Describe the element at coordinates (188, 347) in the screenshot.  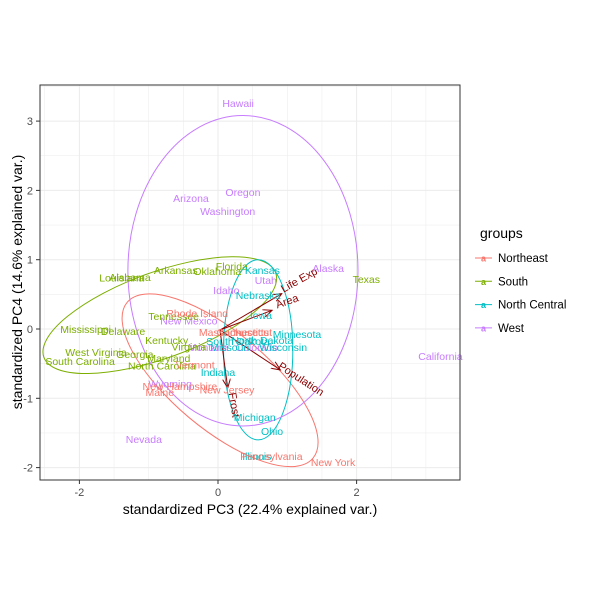
I see `state-label: Virginia` at that location.